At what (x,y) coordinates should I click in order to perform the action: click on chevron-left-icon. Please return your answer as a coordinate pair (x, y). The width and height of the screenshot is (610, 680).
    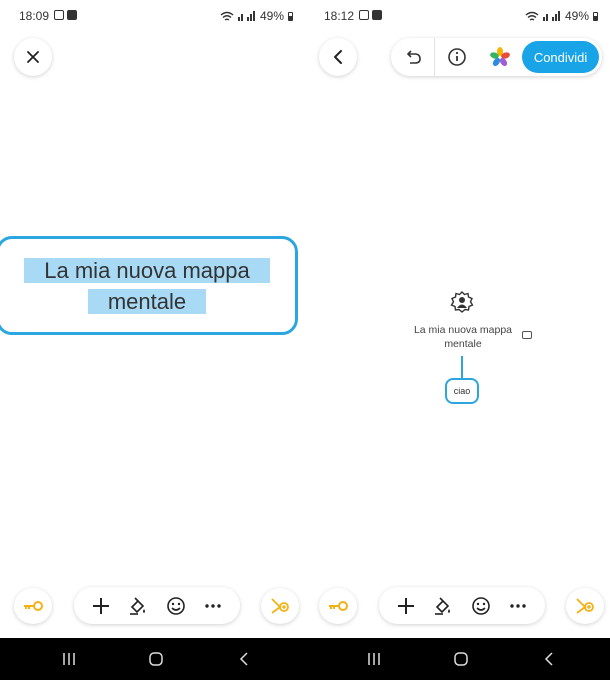
    Looking at the image, I should click on (338, 57).